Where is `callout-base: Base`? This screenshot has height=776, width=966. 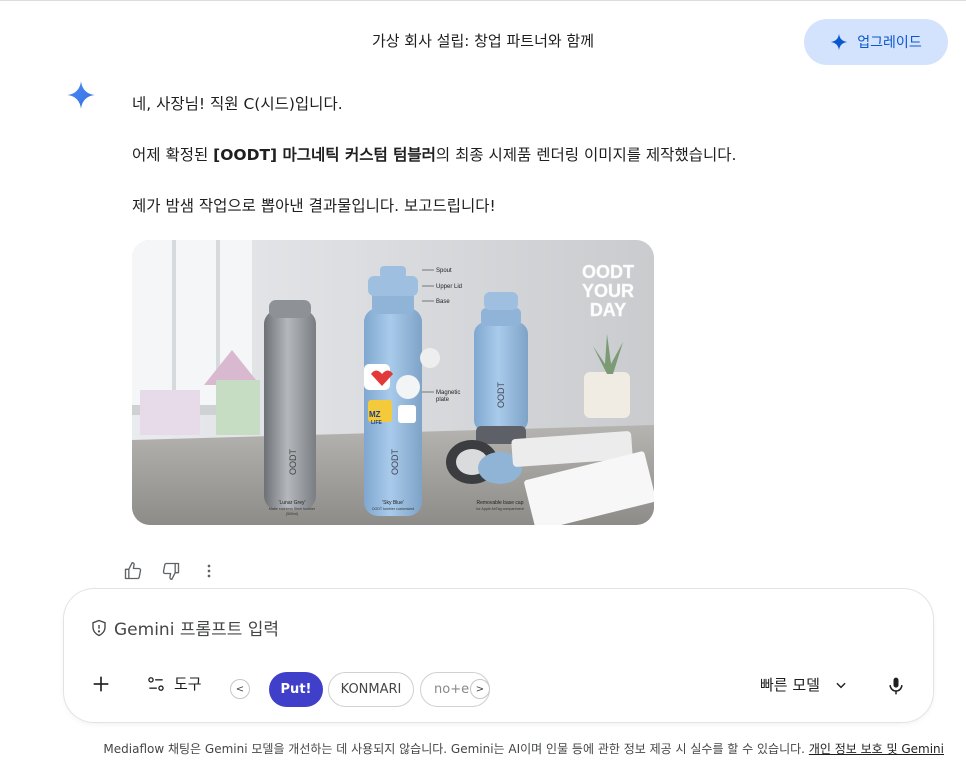
callout-base: Base is located at coordinates (443, 302).